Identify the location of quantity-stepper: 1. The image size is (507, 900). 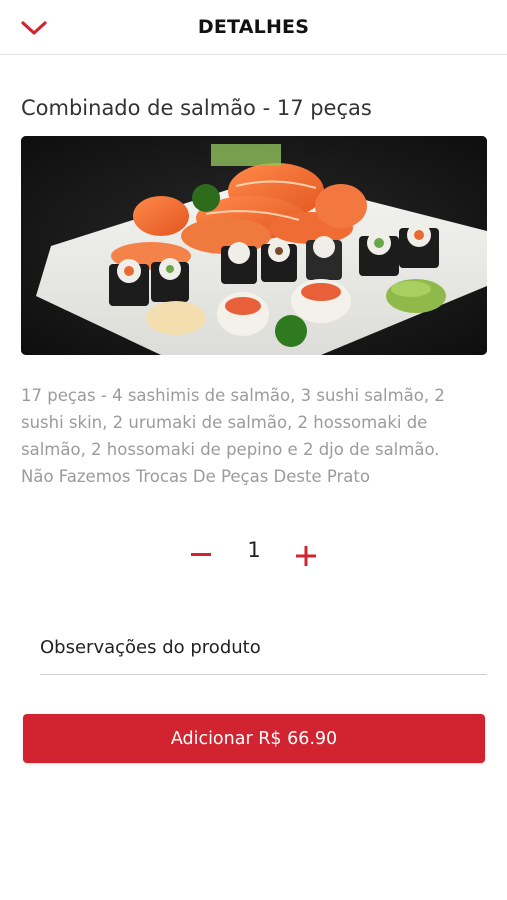
(253, 555).